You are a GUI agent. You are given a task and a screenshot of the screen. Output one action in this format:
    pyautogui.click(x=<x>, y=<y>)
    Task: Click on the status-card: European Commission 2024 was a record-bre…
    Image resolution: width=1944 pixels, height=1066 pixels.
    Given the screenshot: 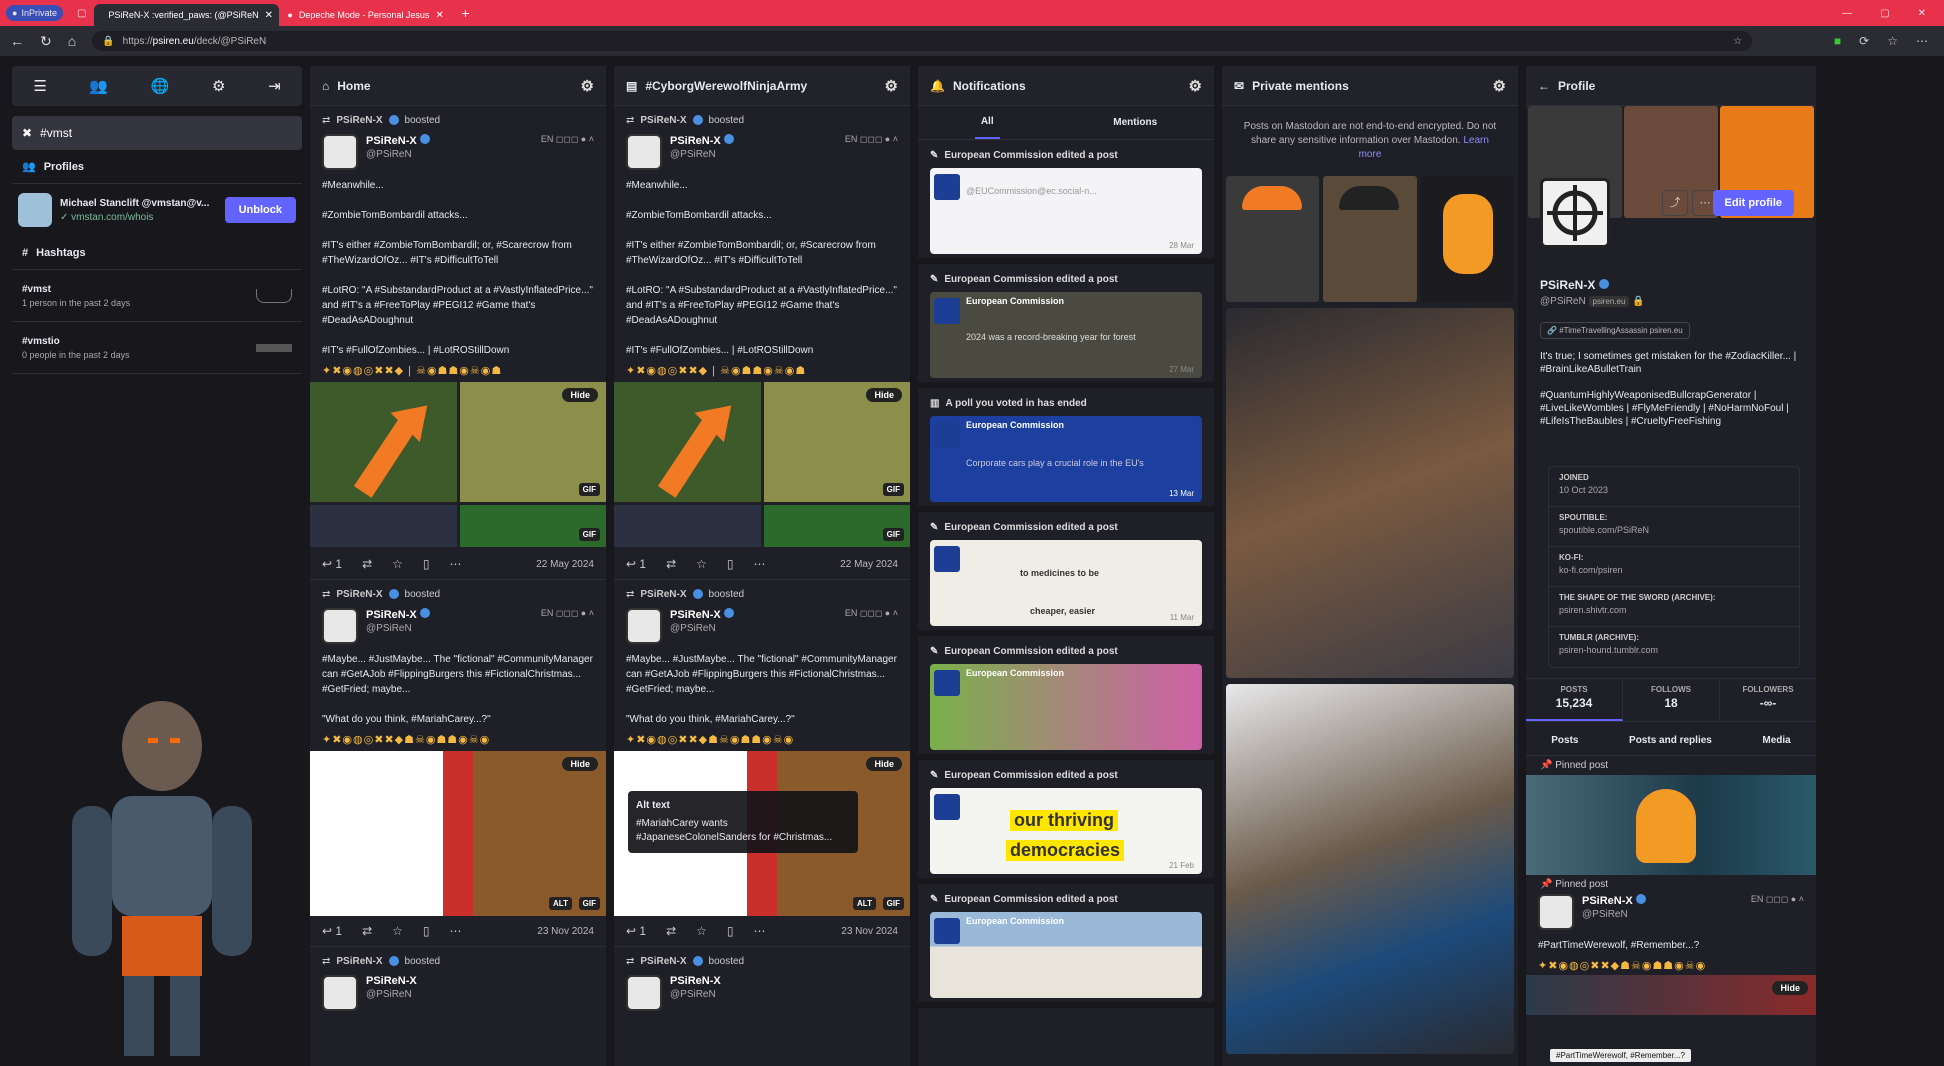 What is the action you would take?
    pyautogui.click(x=1066, y=335)
    